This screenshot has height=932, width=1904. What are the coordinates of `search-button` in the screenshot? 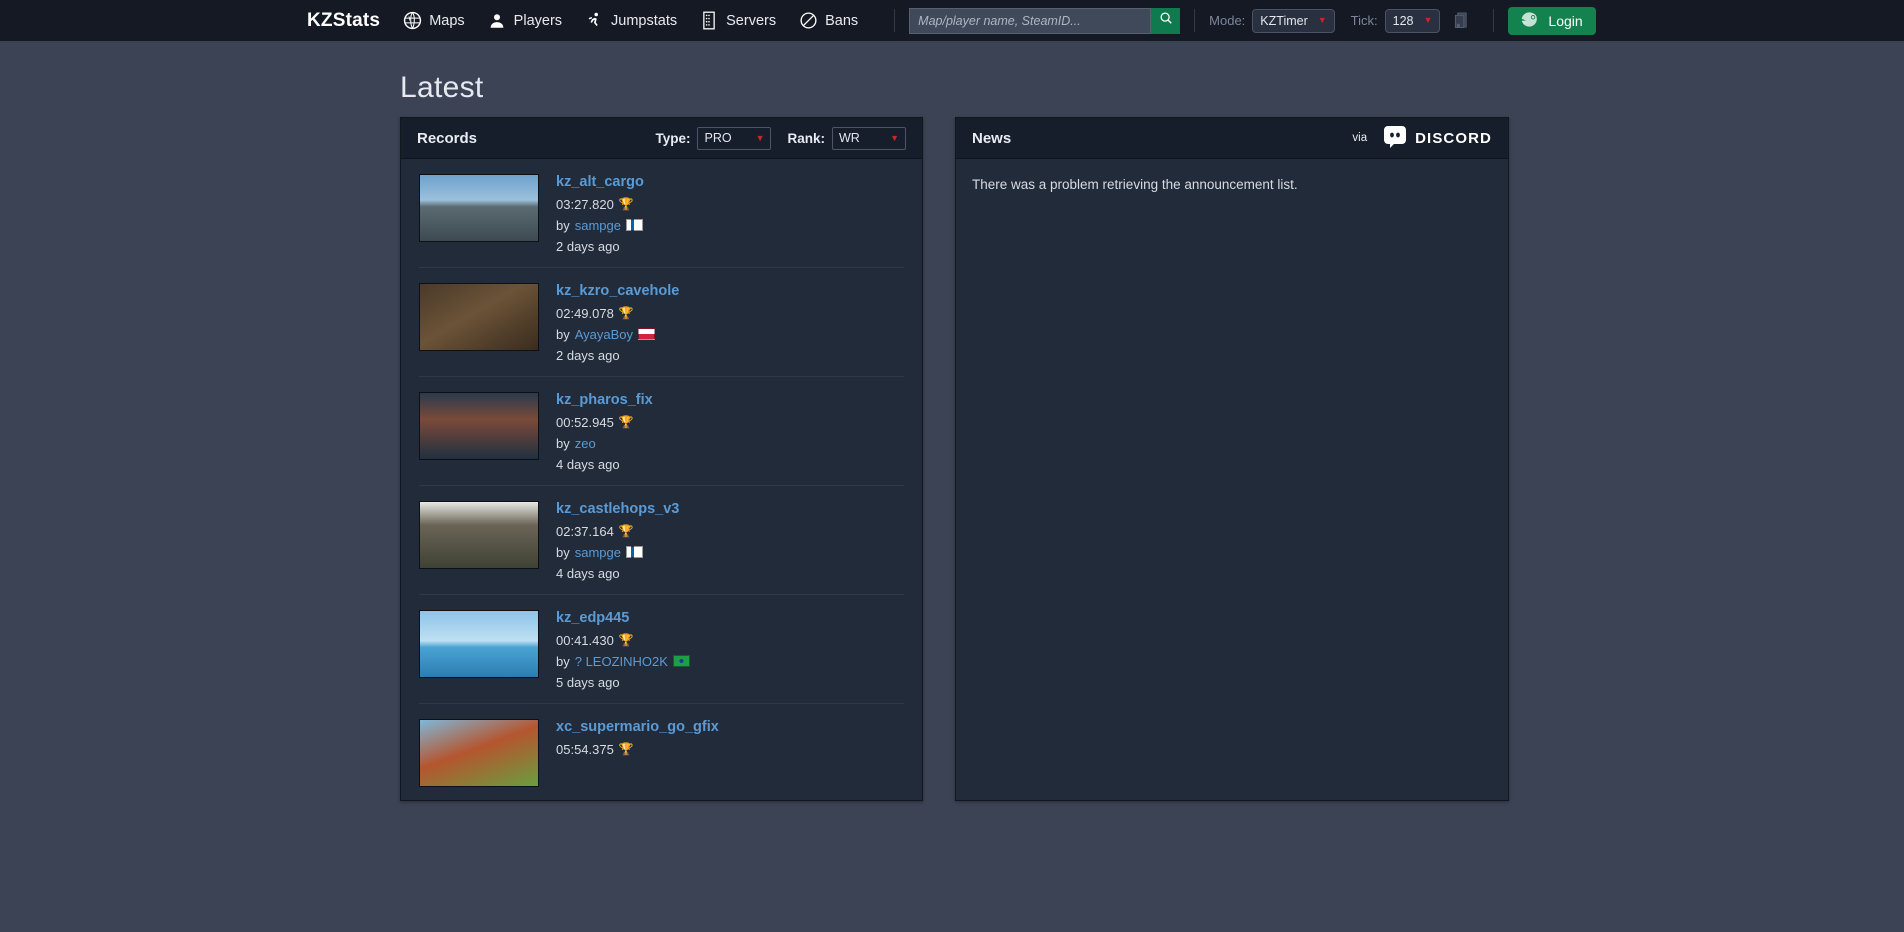 It's located at (1166, 20).